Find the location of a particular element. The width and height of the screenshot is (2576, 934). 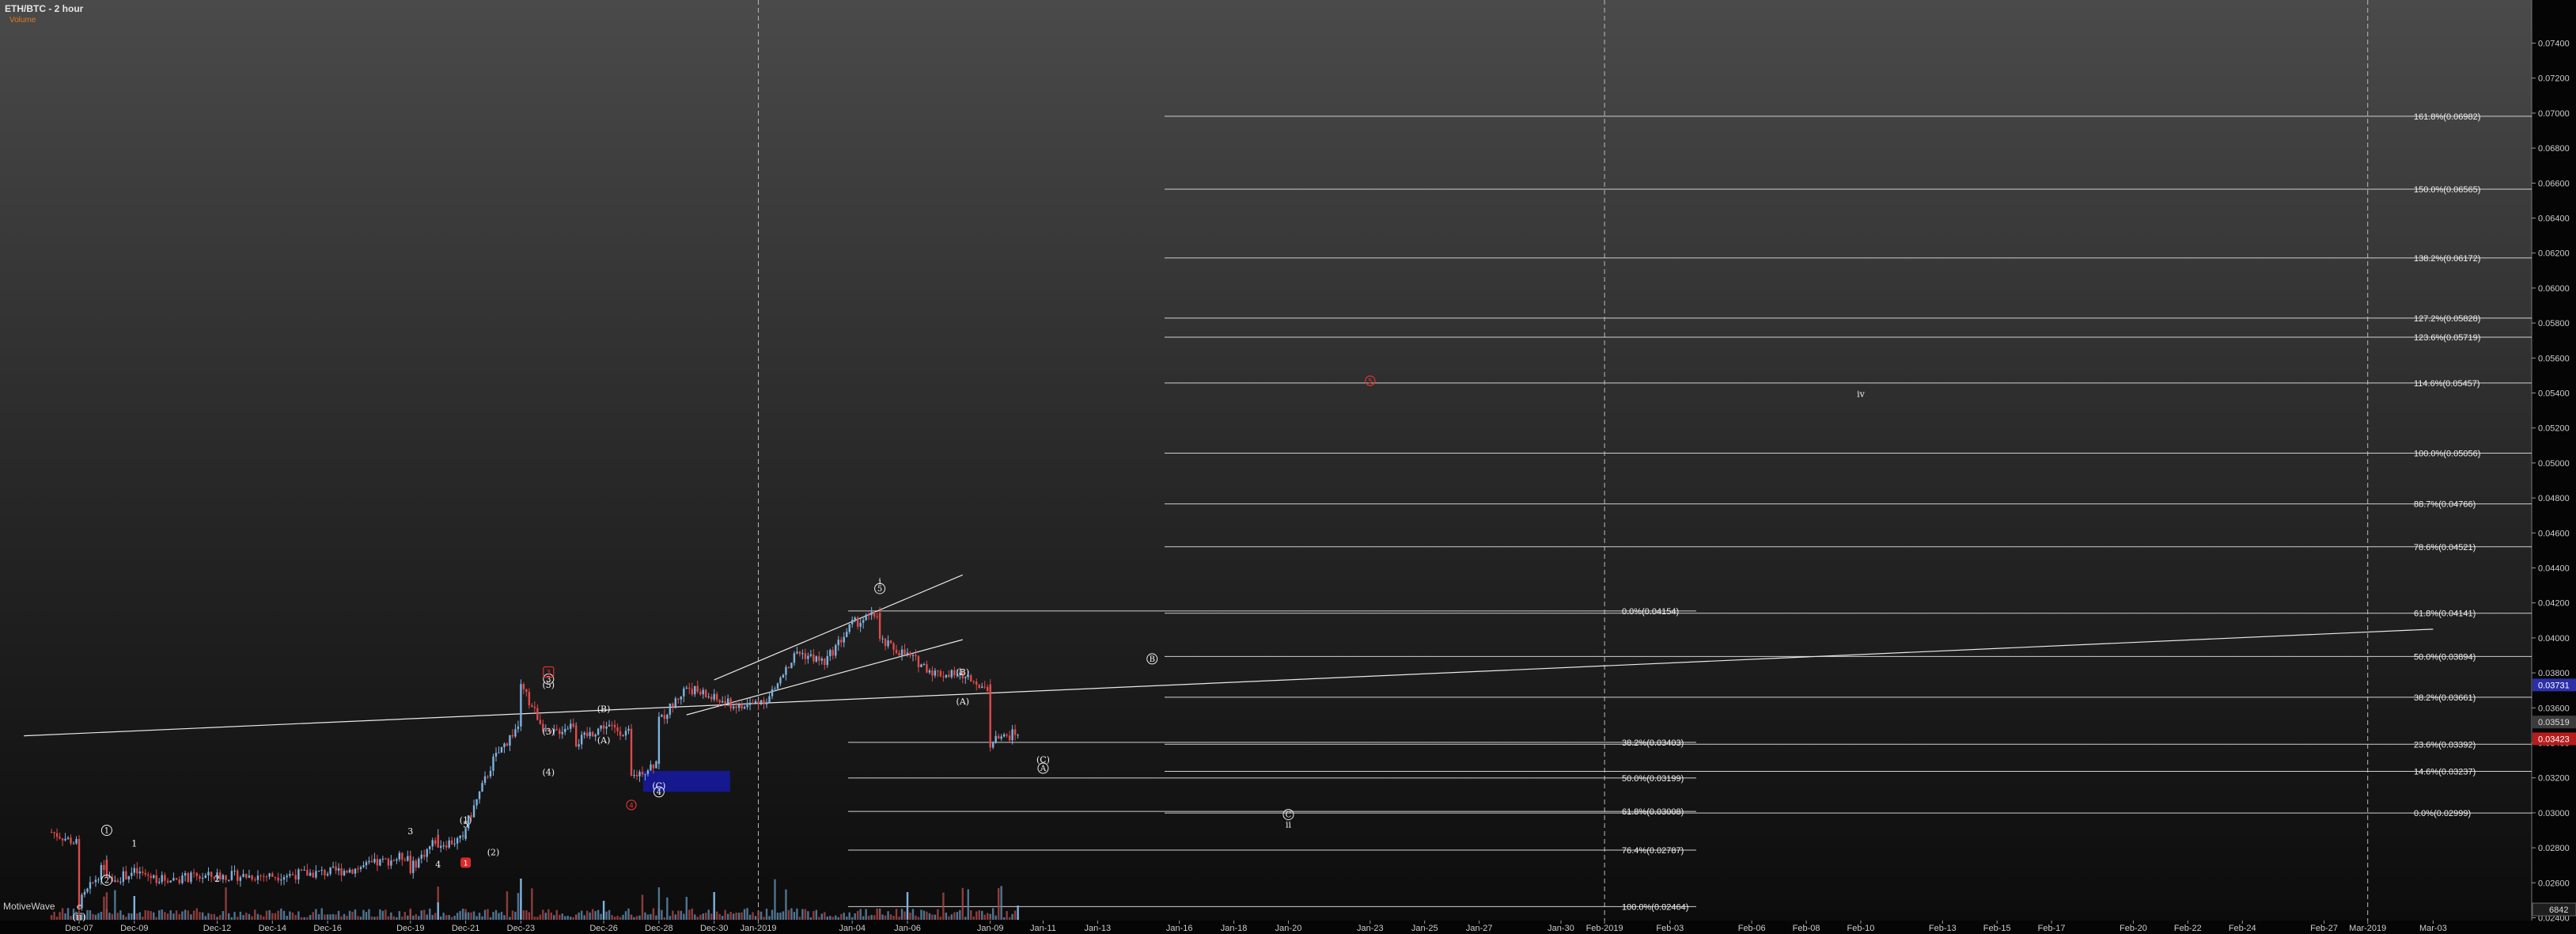

x-axis-tick-label: Dec-07 is located at coordinates (79, 928).